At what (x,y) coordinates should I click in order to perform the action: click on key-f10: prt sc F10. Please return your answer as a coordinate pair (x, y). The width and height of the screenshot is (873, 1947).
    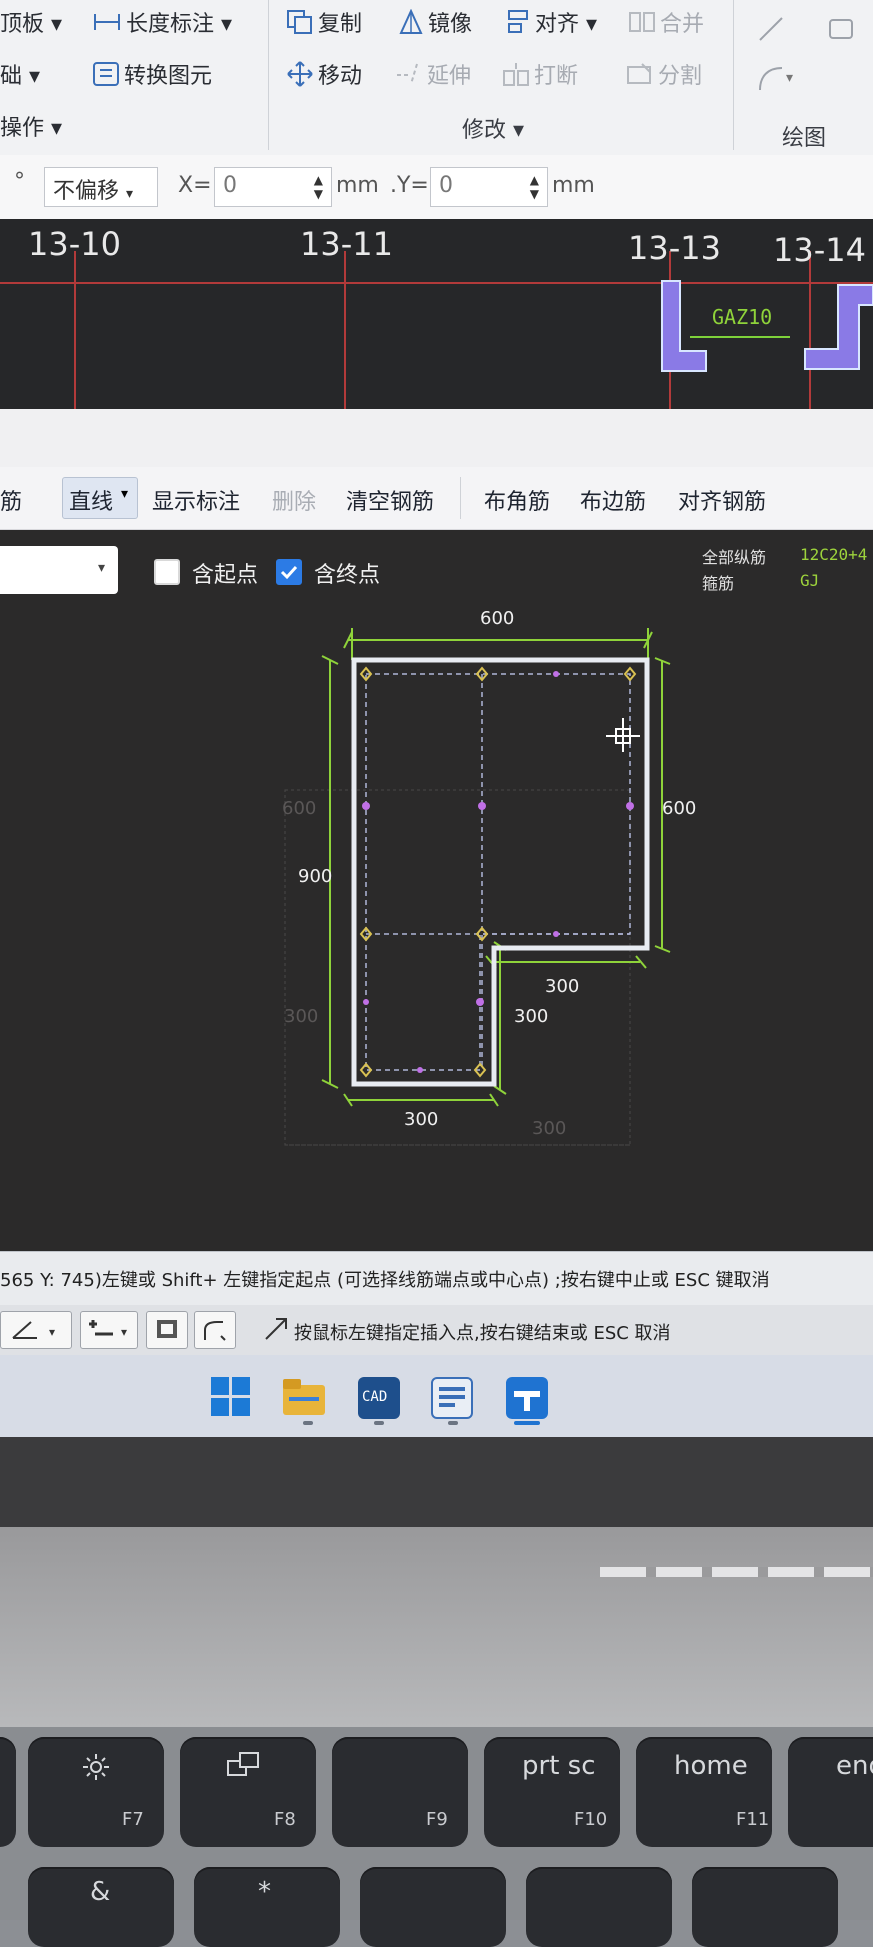
    Looking at the image, I should click on (552, 1792).